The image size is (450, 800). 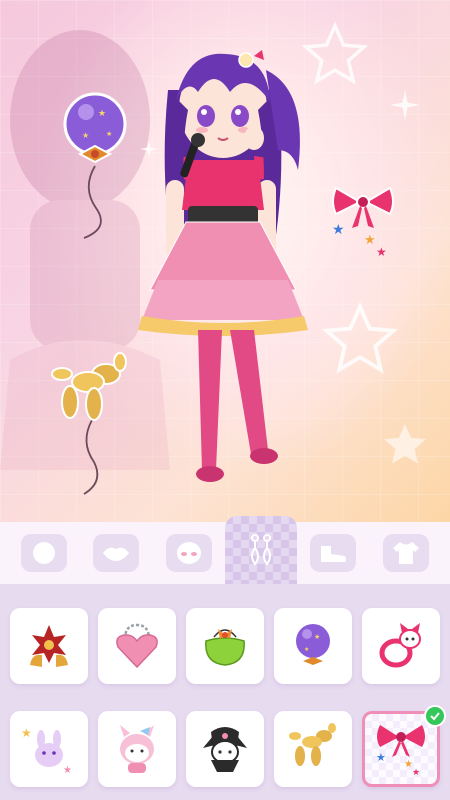 I want to click on bunny-ring-icon, so click(x=400, y=645).